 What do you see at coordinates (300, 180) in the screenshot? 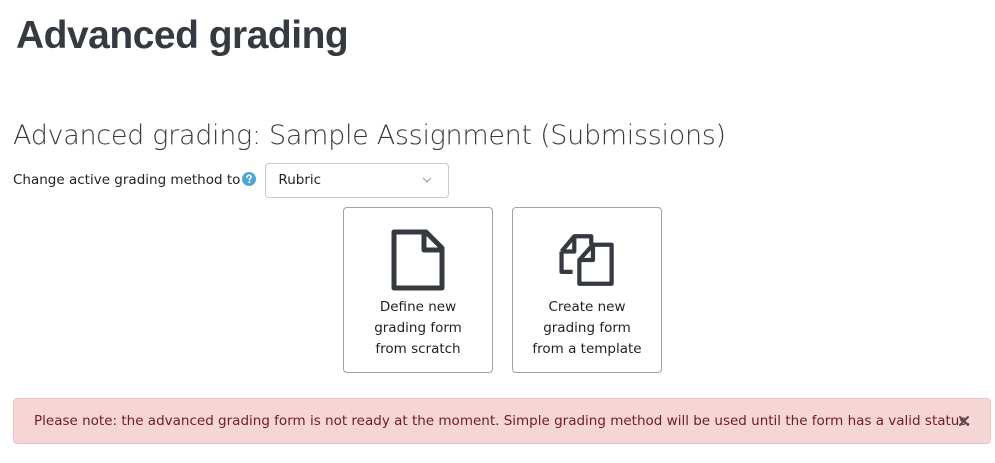
I see `grading-method-selected-value: Rubric` at bounding box center [300, 180].